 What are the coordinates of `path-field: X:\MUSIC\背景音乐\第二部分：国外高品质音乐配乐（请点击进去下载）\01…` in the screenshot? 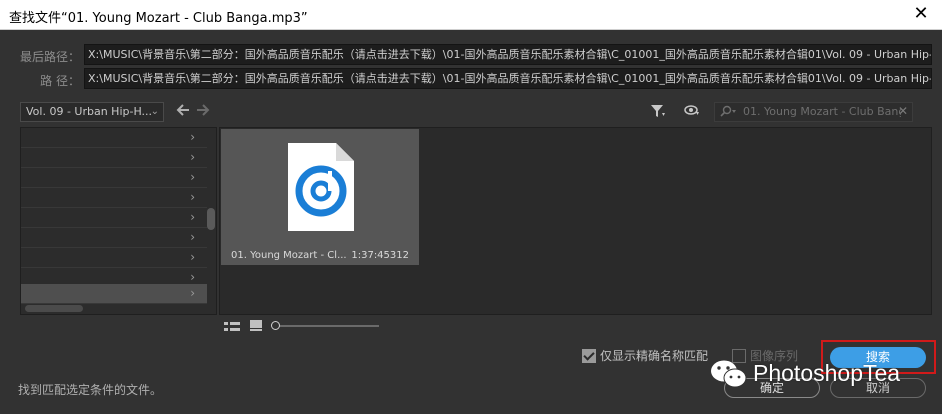 It's located at (508, 78).